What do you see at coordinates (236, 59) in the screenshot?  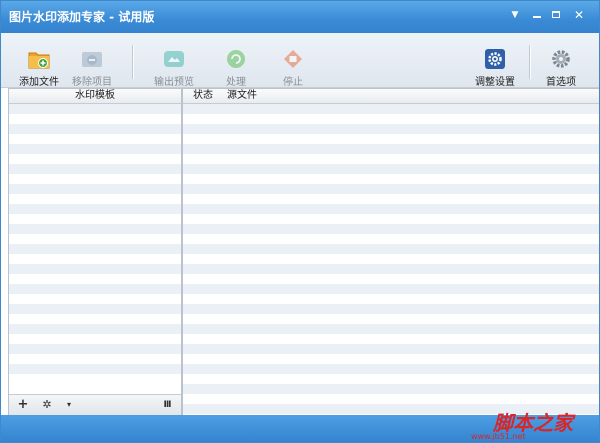 I see `process-icon` at bounding box center [236, 59].